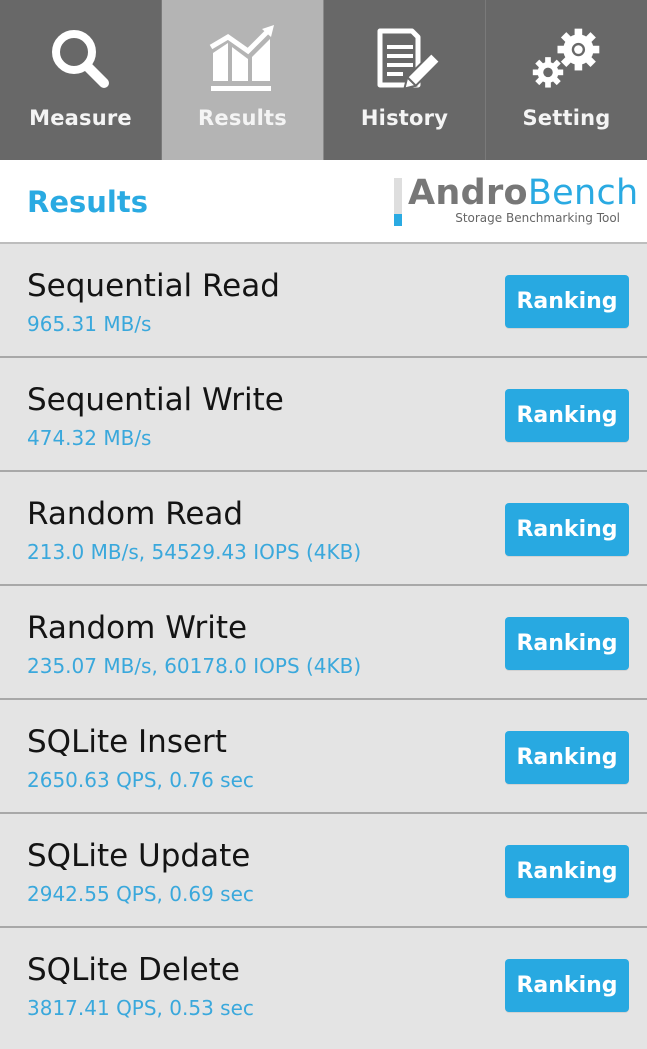 The height and width of the screenshot is (1049, 647). I want to click on result-name: Random Write, so click(137, 628).